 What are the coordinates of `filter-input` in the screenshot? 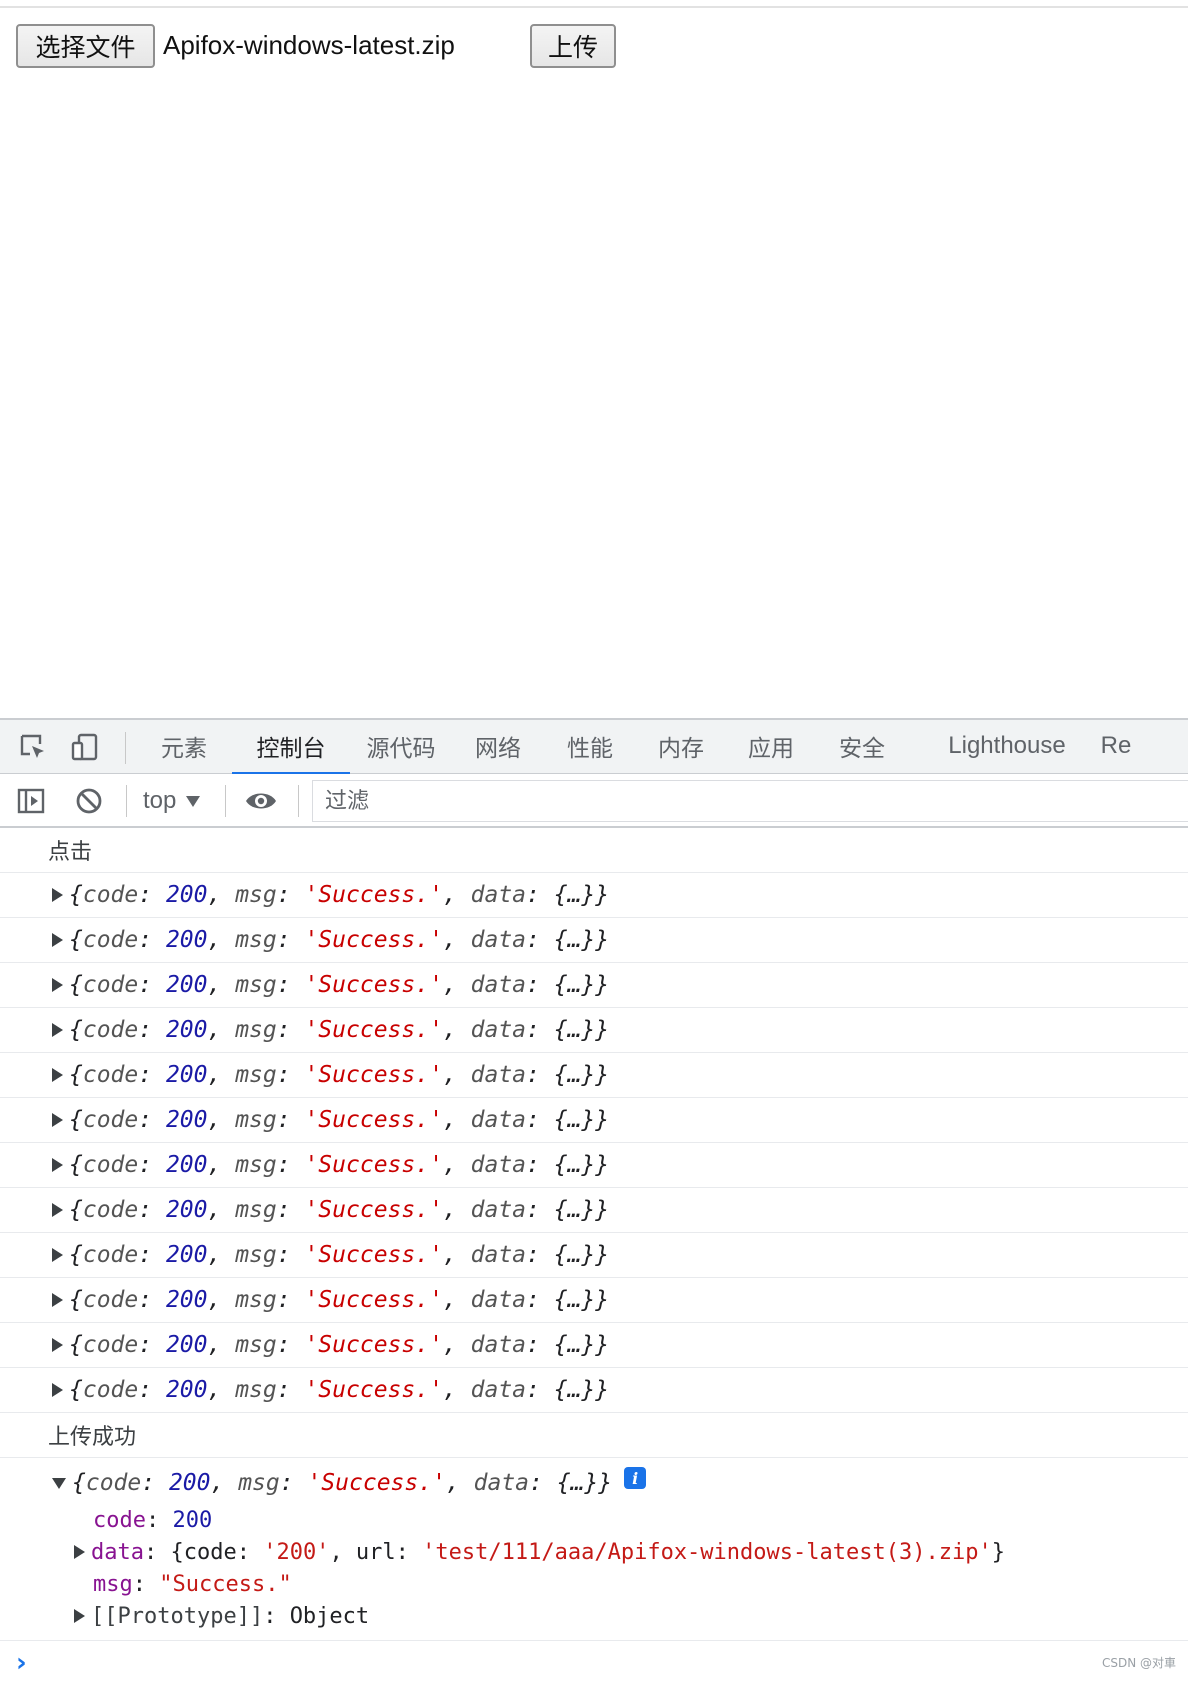 It's located at (755, 801).